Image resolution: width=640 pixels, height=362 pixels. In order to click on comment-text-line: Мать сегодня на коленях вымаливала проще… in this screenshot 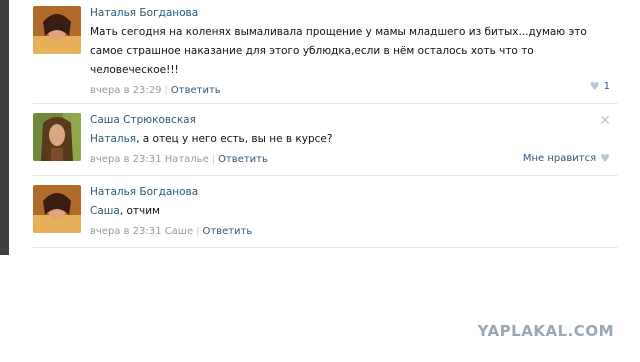, I will do `click(338, 32)`.